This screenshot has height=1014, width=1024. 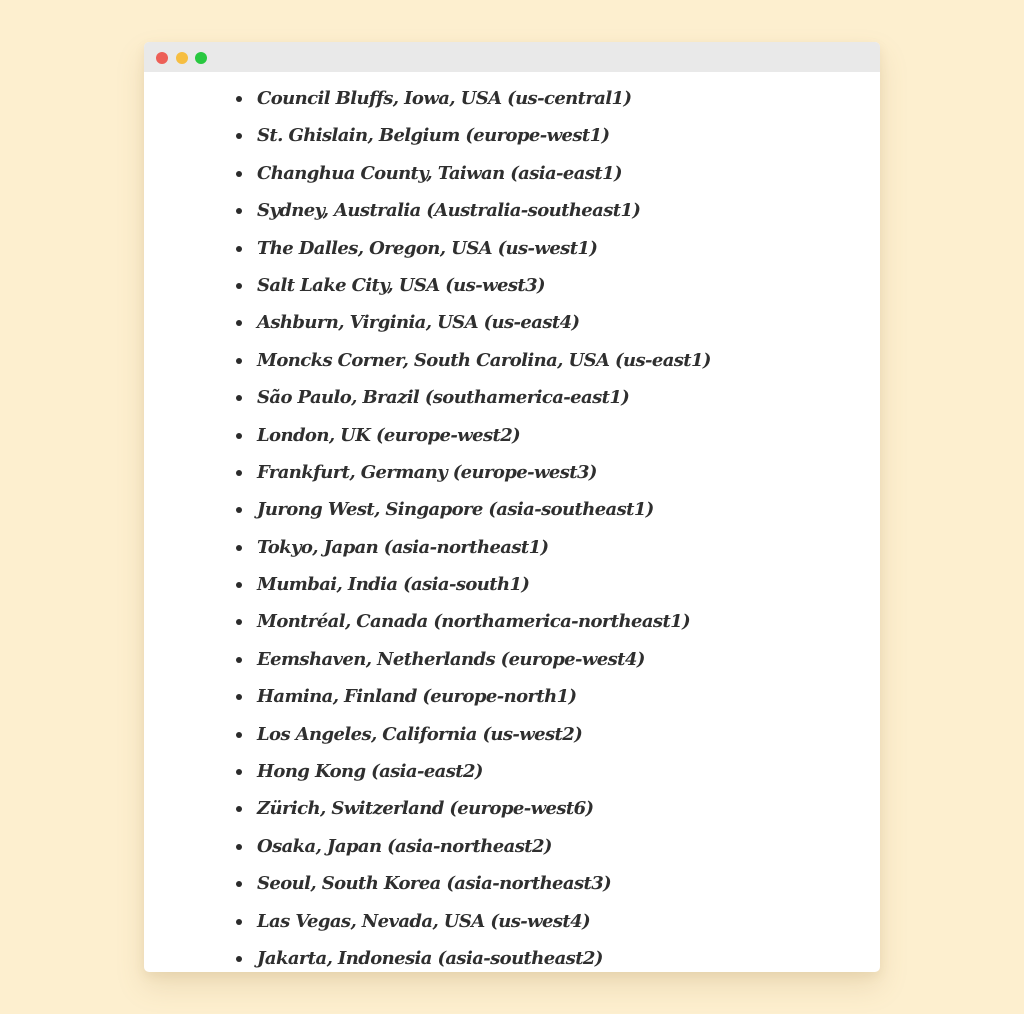 I want to click on list-item: Jakarta, Indonesia (asia-southeast2), so click(x=471, y=956).